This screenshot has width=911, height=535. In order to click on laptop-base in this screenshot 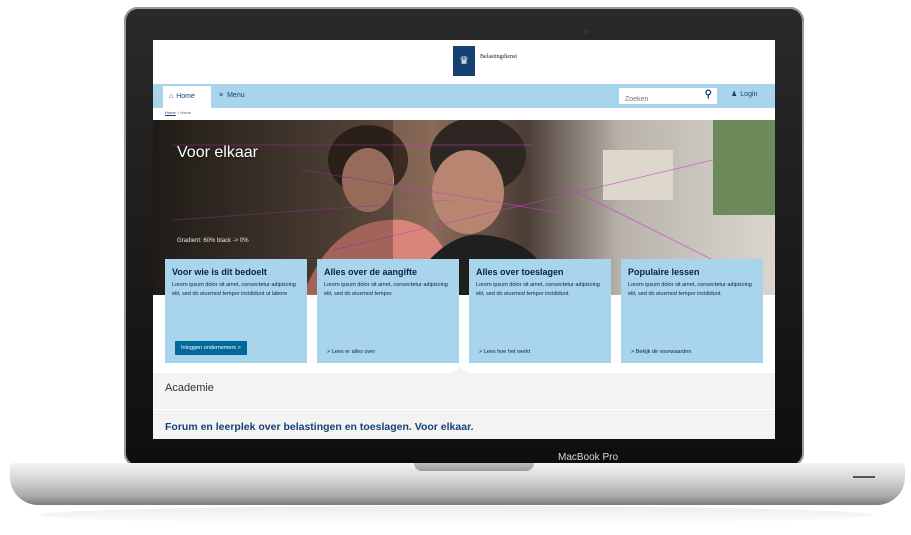, I will do `click(457, 484)`.